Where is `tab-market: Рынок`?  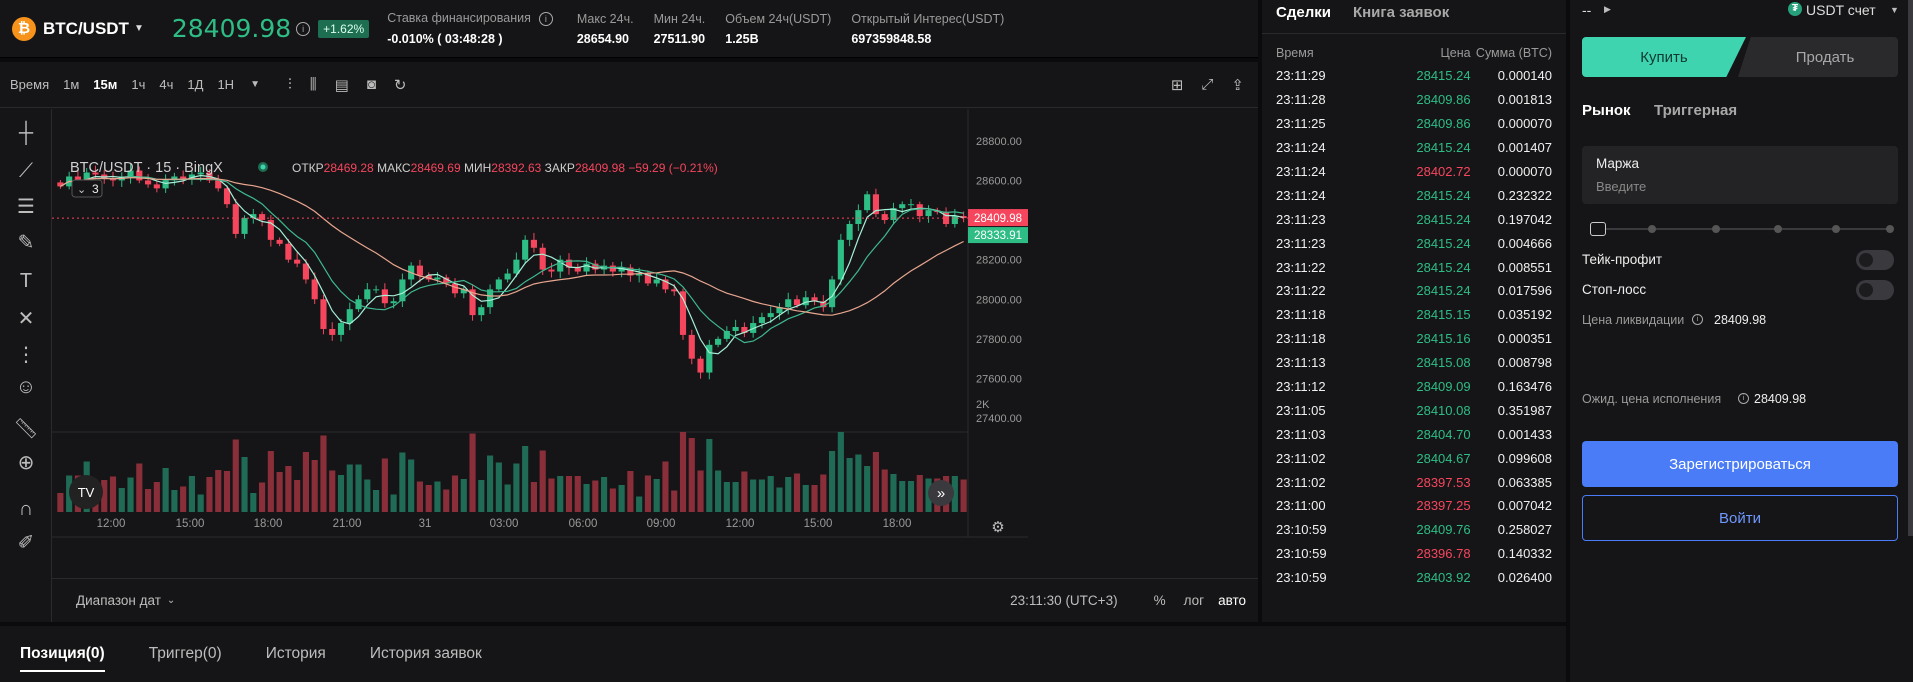
tab-market: Рынок is located at coordinates (1606, 110).